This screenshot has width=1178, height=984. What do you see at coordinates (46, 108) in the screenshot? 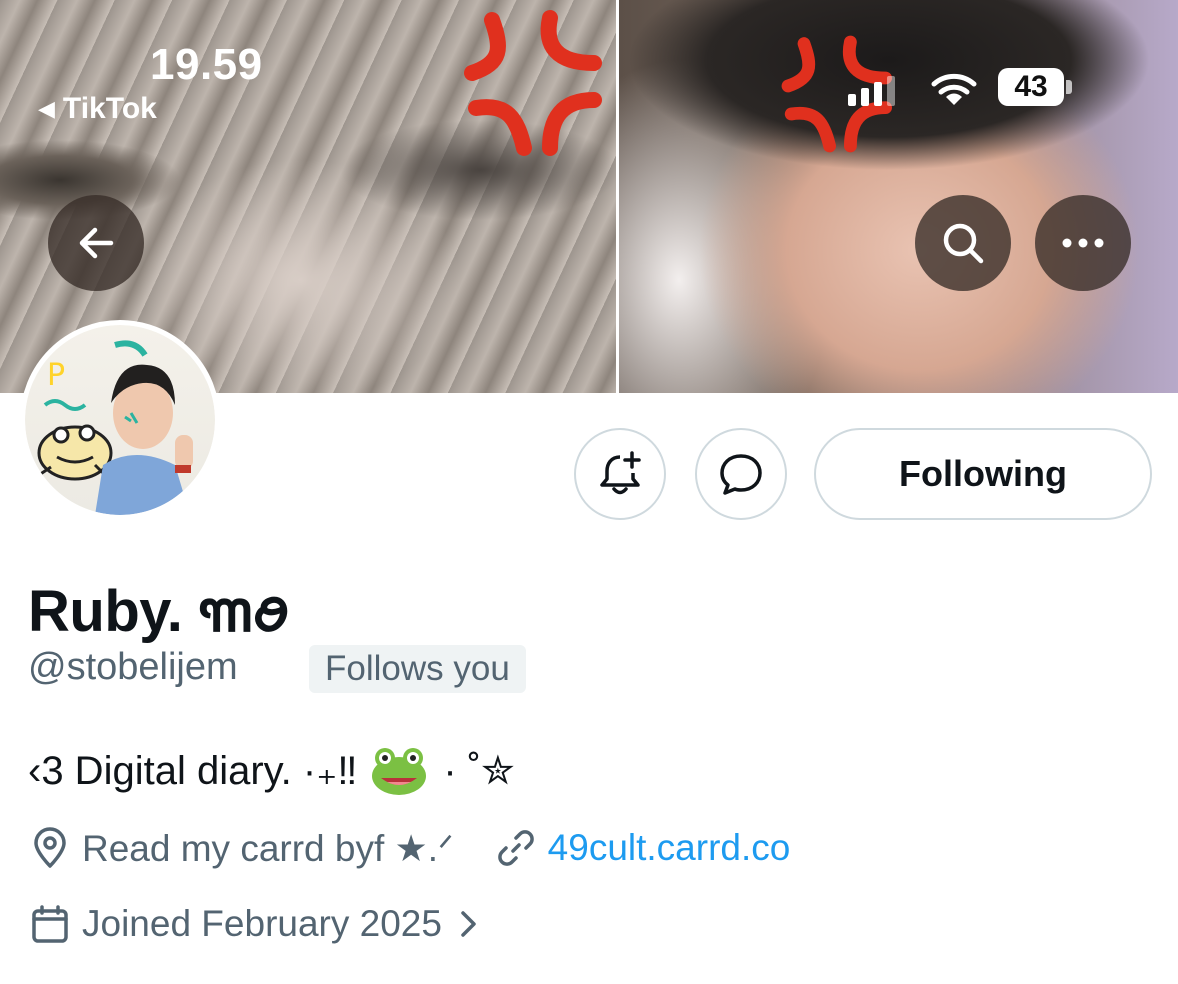
I see `back-triangle-icon: ◀` at bounding box center [46, 108].